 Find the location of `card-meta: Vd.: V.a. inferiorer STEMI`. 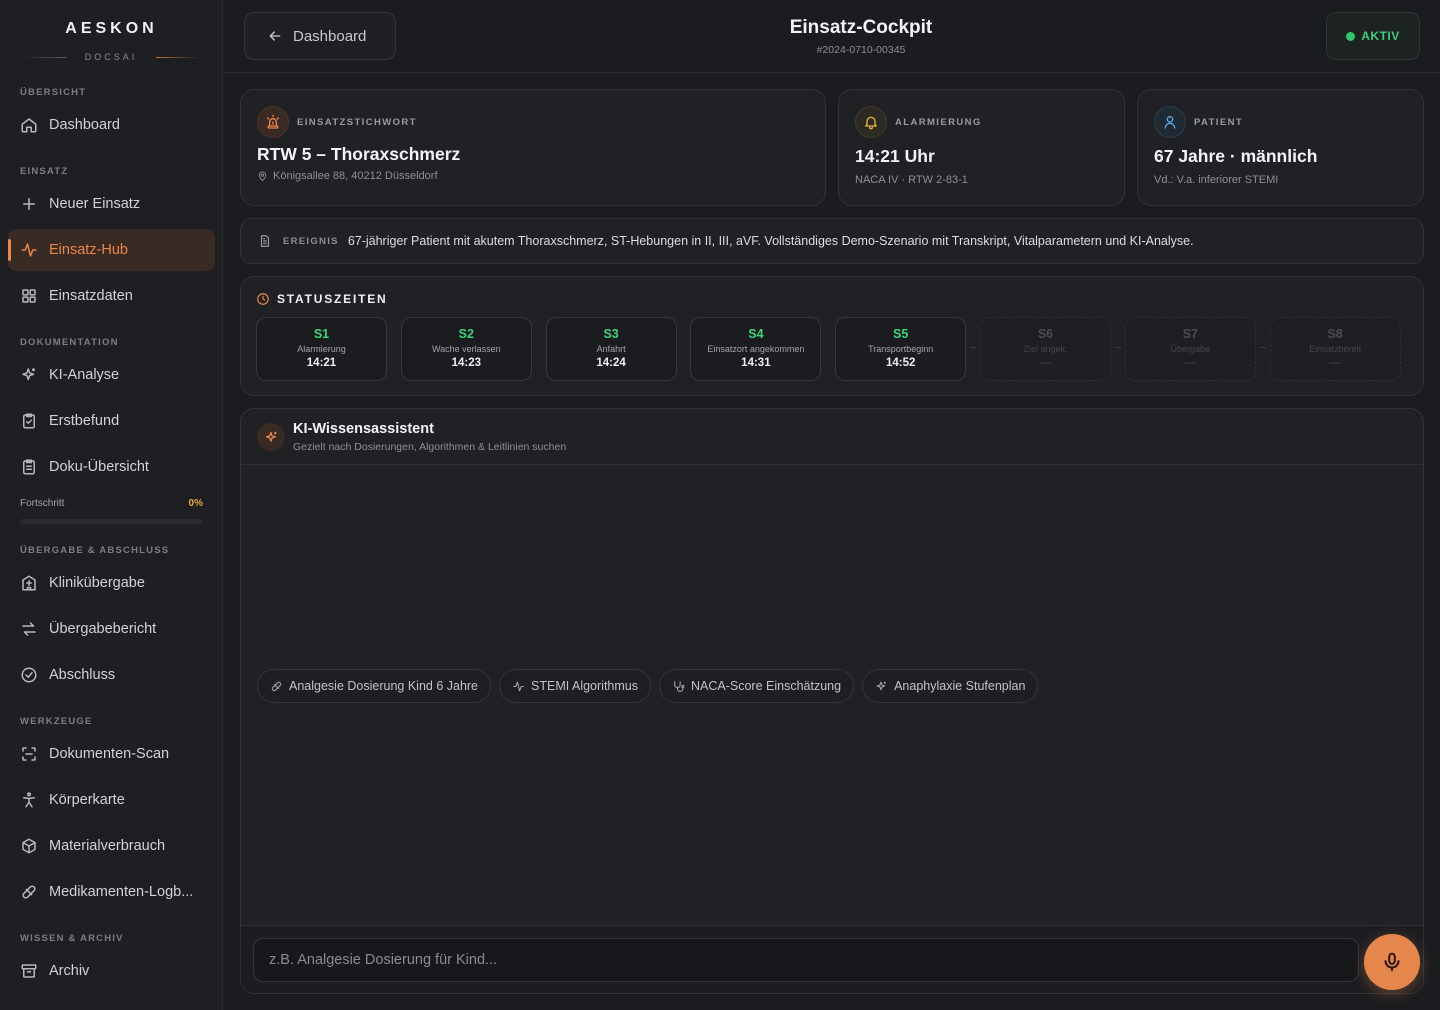

card-meta: Vd.: V.a. inferiorer STEMI is located at coordinates (1216, 180).